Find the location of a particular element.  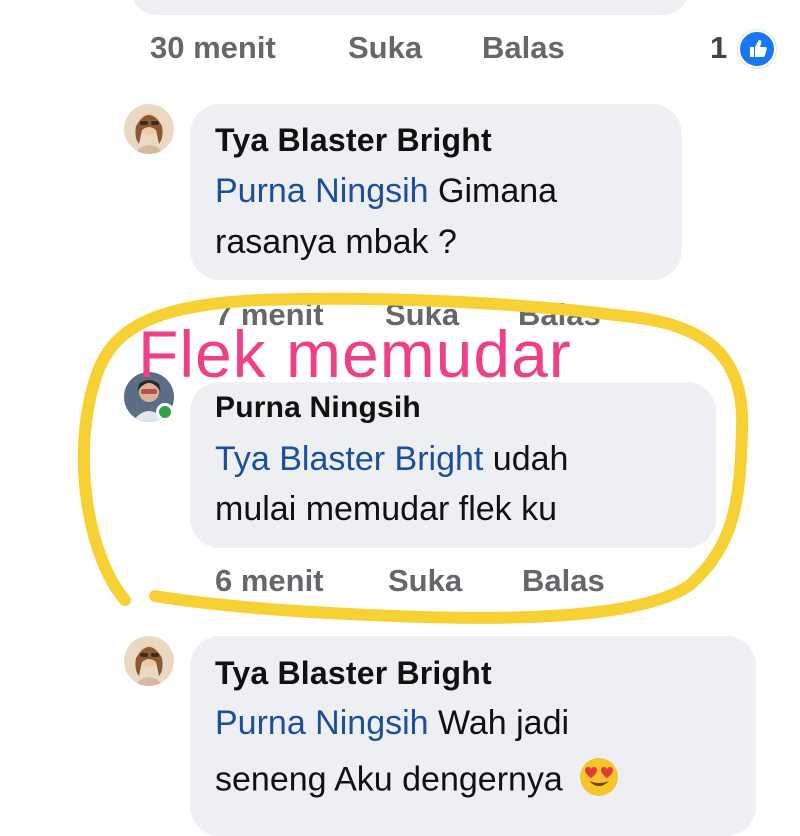

reply-text: Wah jadi is located at coordinates (499, 723).